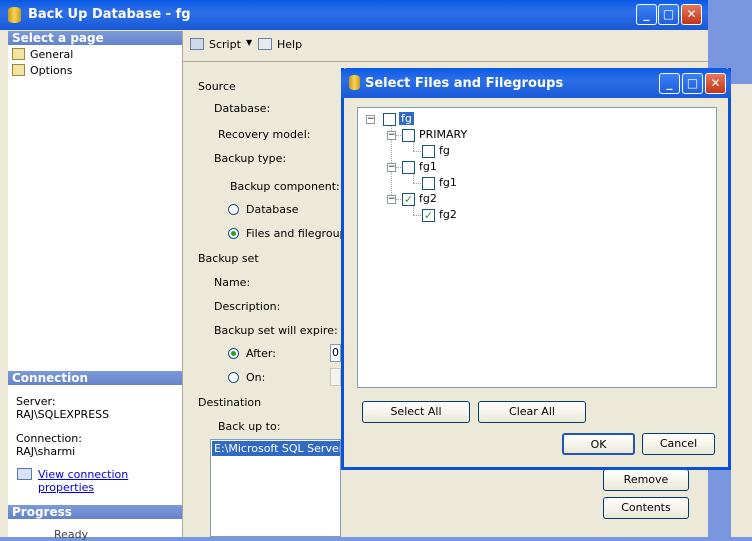  What do you see at coordinates (532, 412) in the screenshot?
I see `clear-all-button: Clear All` at bounding box center [532, 412].